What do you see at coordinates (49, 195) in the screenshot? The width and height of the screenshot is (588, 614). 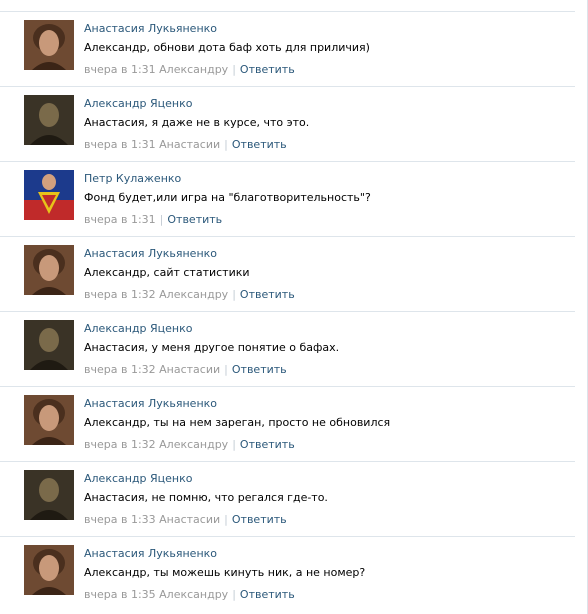 I see `avatar-petr` at bounding box center [49, 195].